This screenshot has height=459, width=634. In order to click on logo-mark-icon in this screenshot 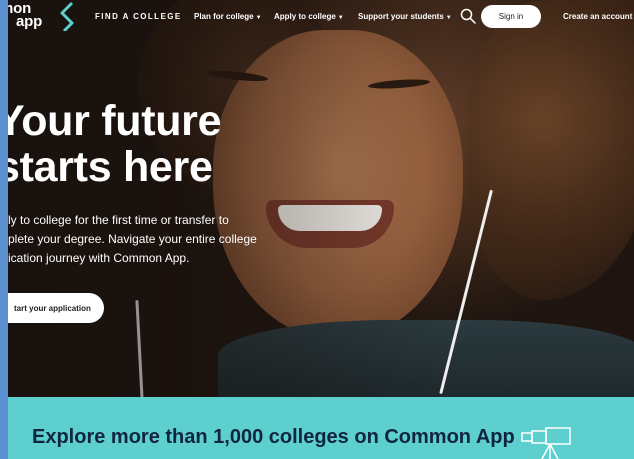, I will do `click(67, 16)`.